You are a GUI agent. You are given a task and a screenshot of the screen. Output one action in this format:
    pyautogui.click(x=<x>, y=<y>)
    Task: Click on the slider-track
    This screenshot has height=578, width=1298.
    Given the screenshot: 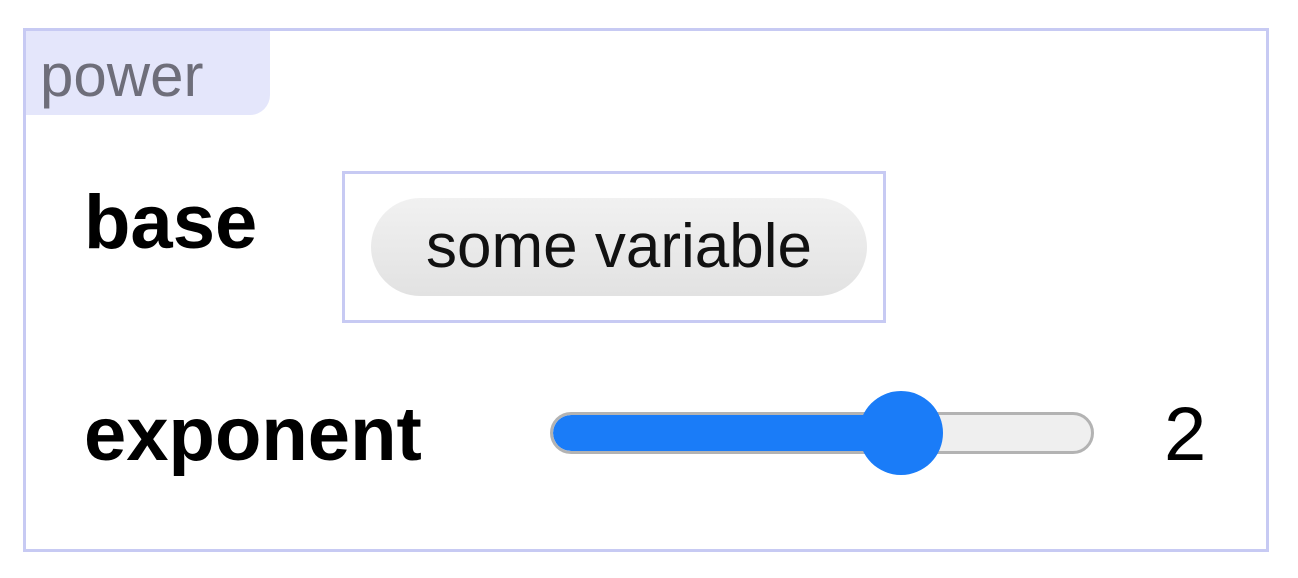 What is the action you would take?
    pyautogui.click(x=822, y=433)
    